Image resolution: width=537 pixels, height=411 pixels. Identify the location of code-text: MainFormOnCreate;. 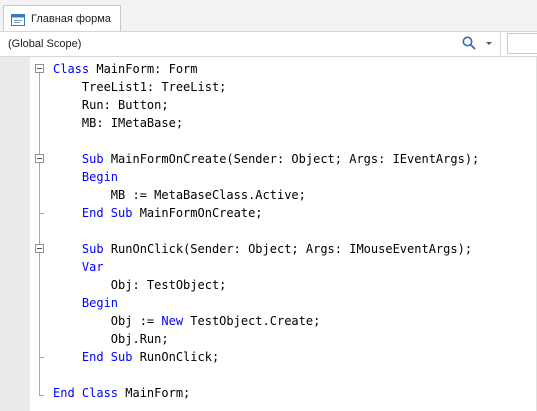
(197, 213).